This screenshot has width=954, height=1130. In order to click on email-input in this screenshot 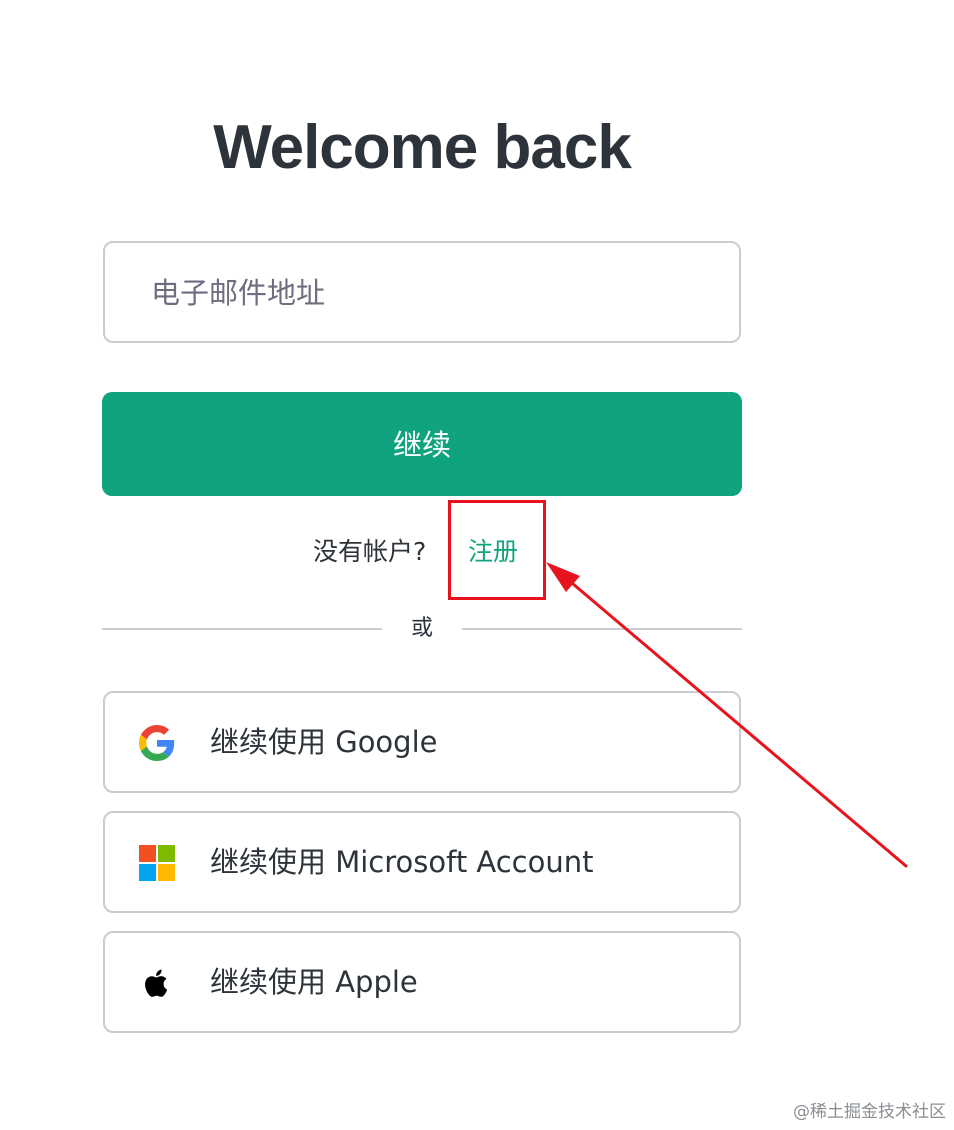, I will do `click(436, 293)`.